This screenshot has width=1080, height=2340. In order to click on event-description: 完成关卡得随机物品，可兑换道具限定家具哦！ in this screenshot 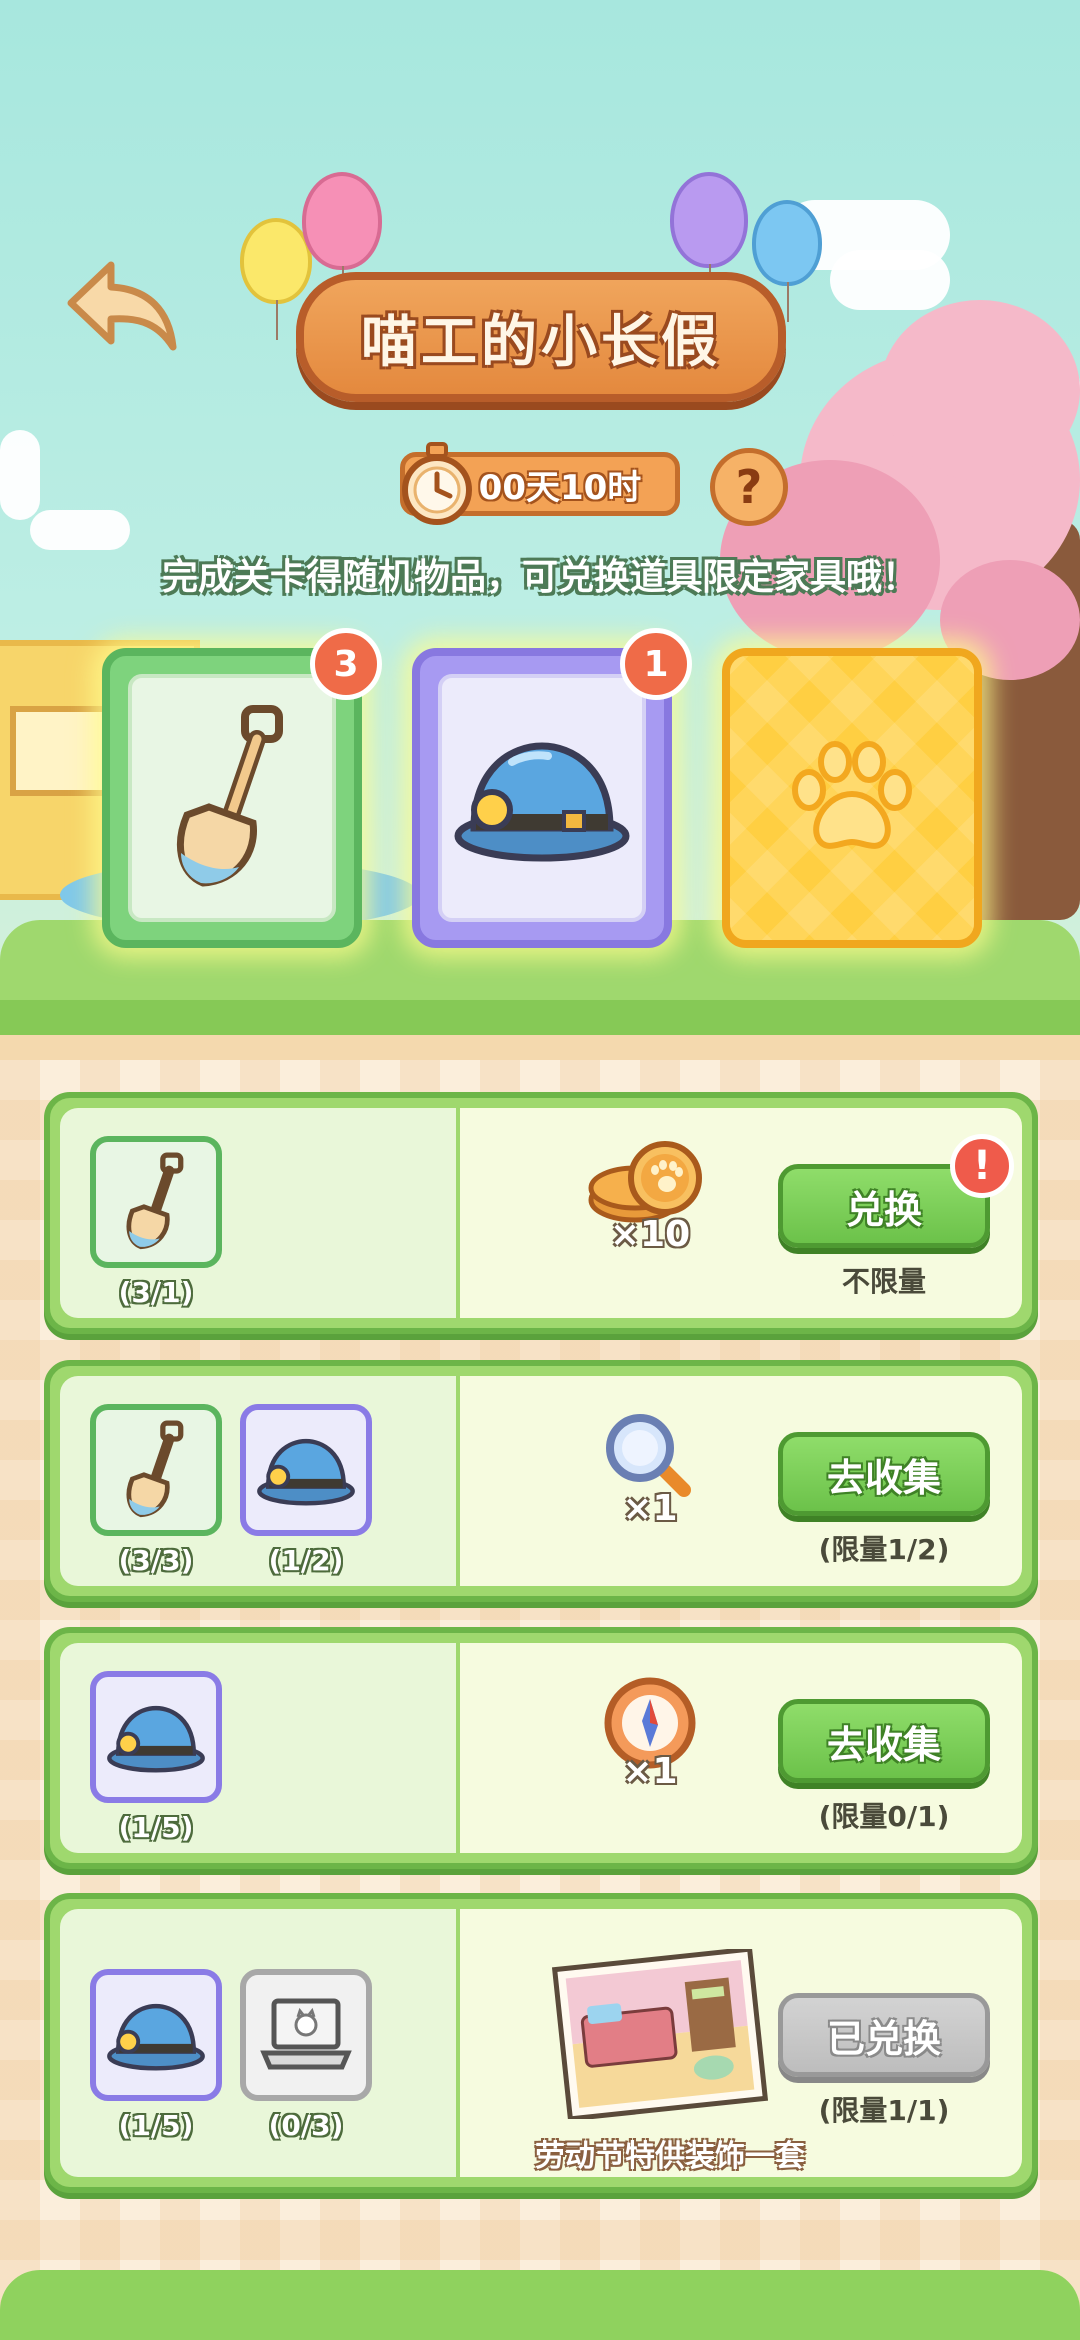, I will do `click(539, 577)`.